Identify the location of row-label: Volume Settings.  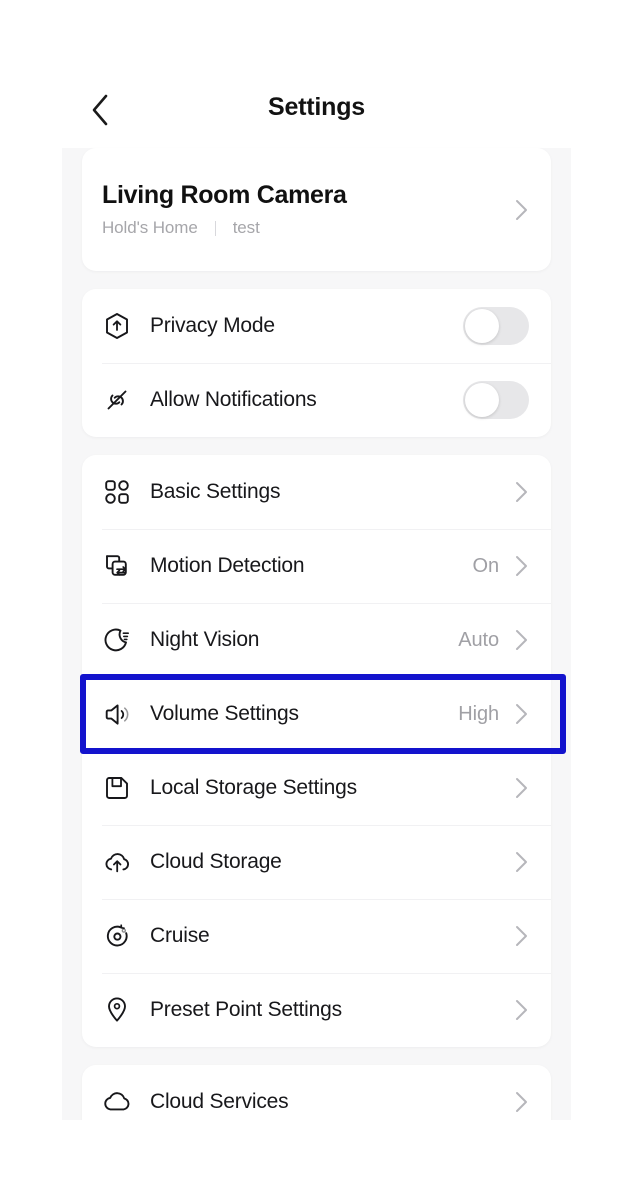
(224, 713).